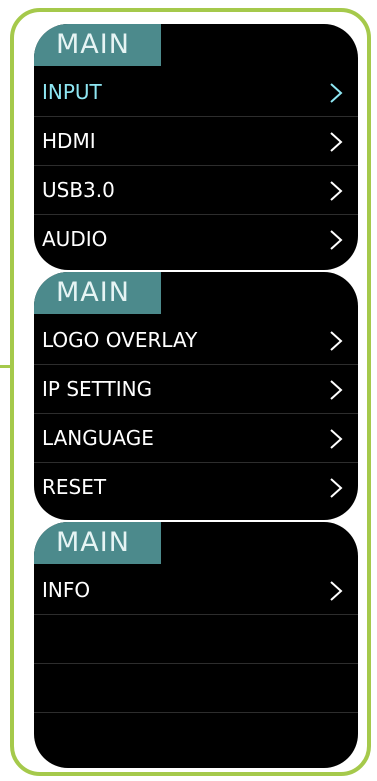  I want to click on menu-item-label: INFO, so click(66, 590).